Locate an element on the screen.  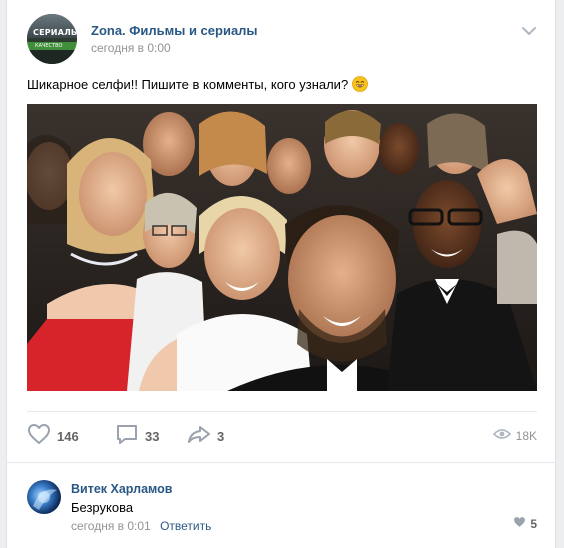
post-actions: 146 33 3 18K is located at coordinates (282, 436).